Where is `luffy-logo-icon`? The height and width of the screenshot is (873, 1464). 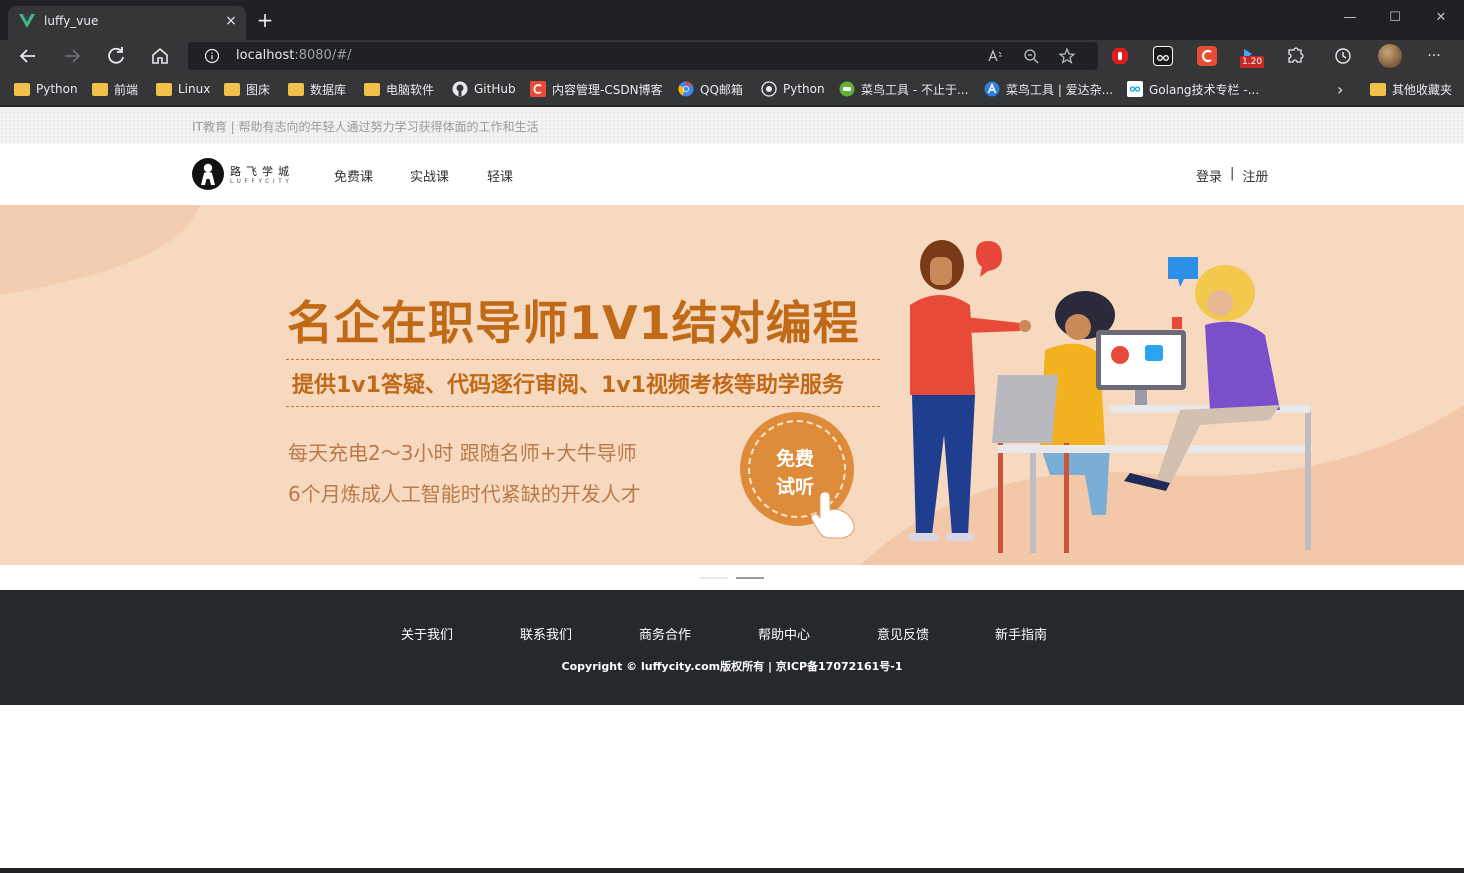 luffy-logo-icon is located at coordinates (208, 174).